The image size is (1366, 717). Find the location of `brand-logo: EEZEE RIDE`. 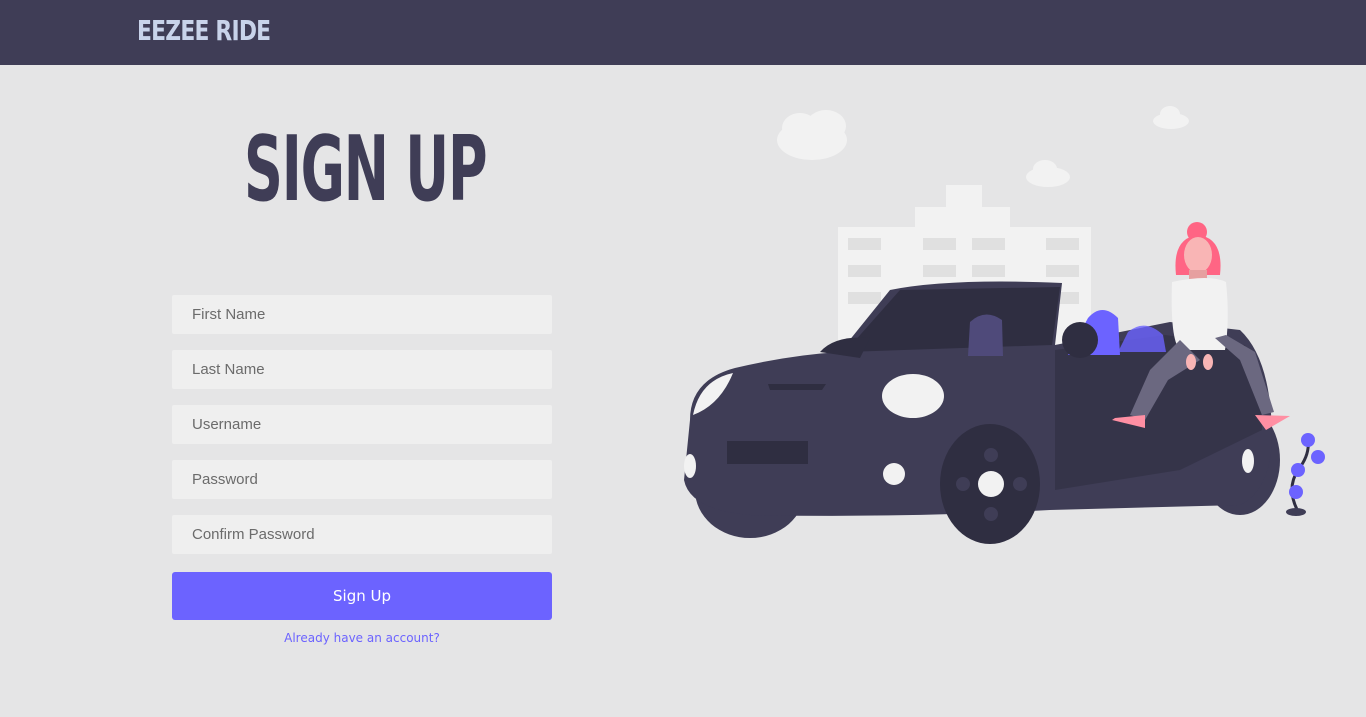

brand-logo: EEZEE RIDE is located at coordinates (204, 31).